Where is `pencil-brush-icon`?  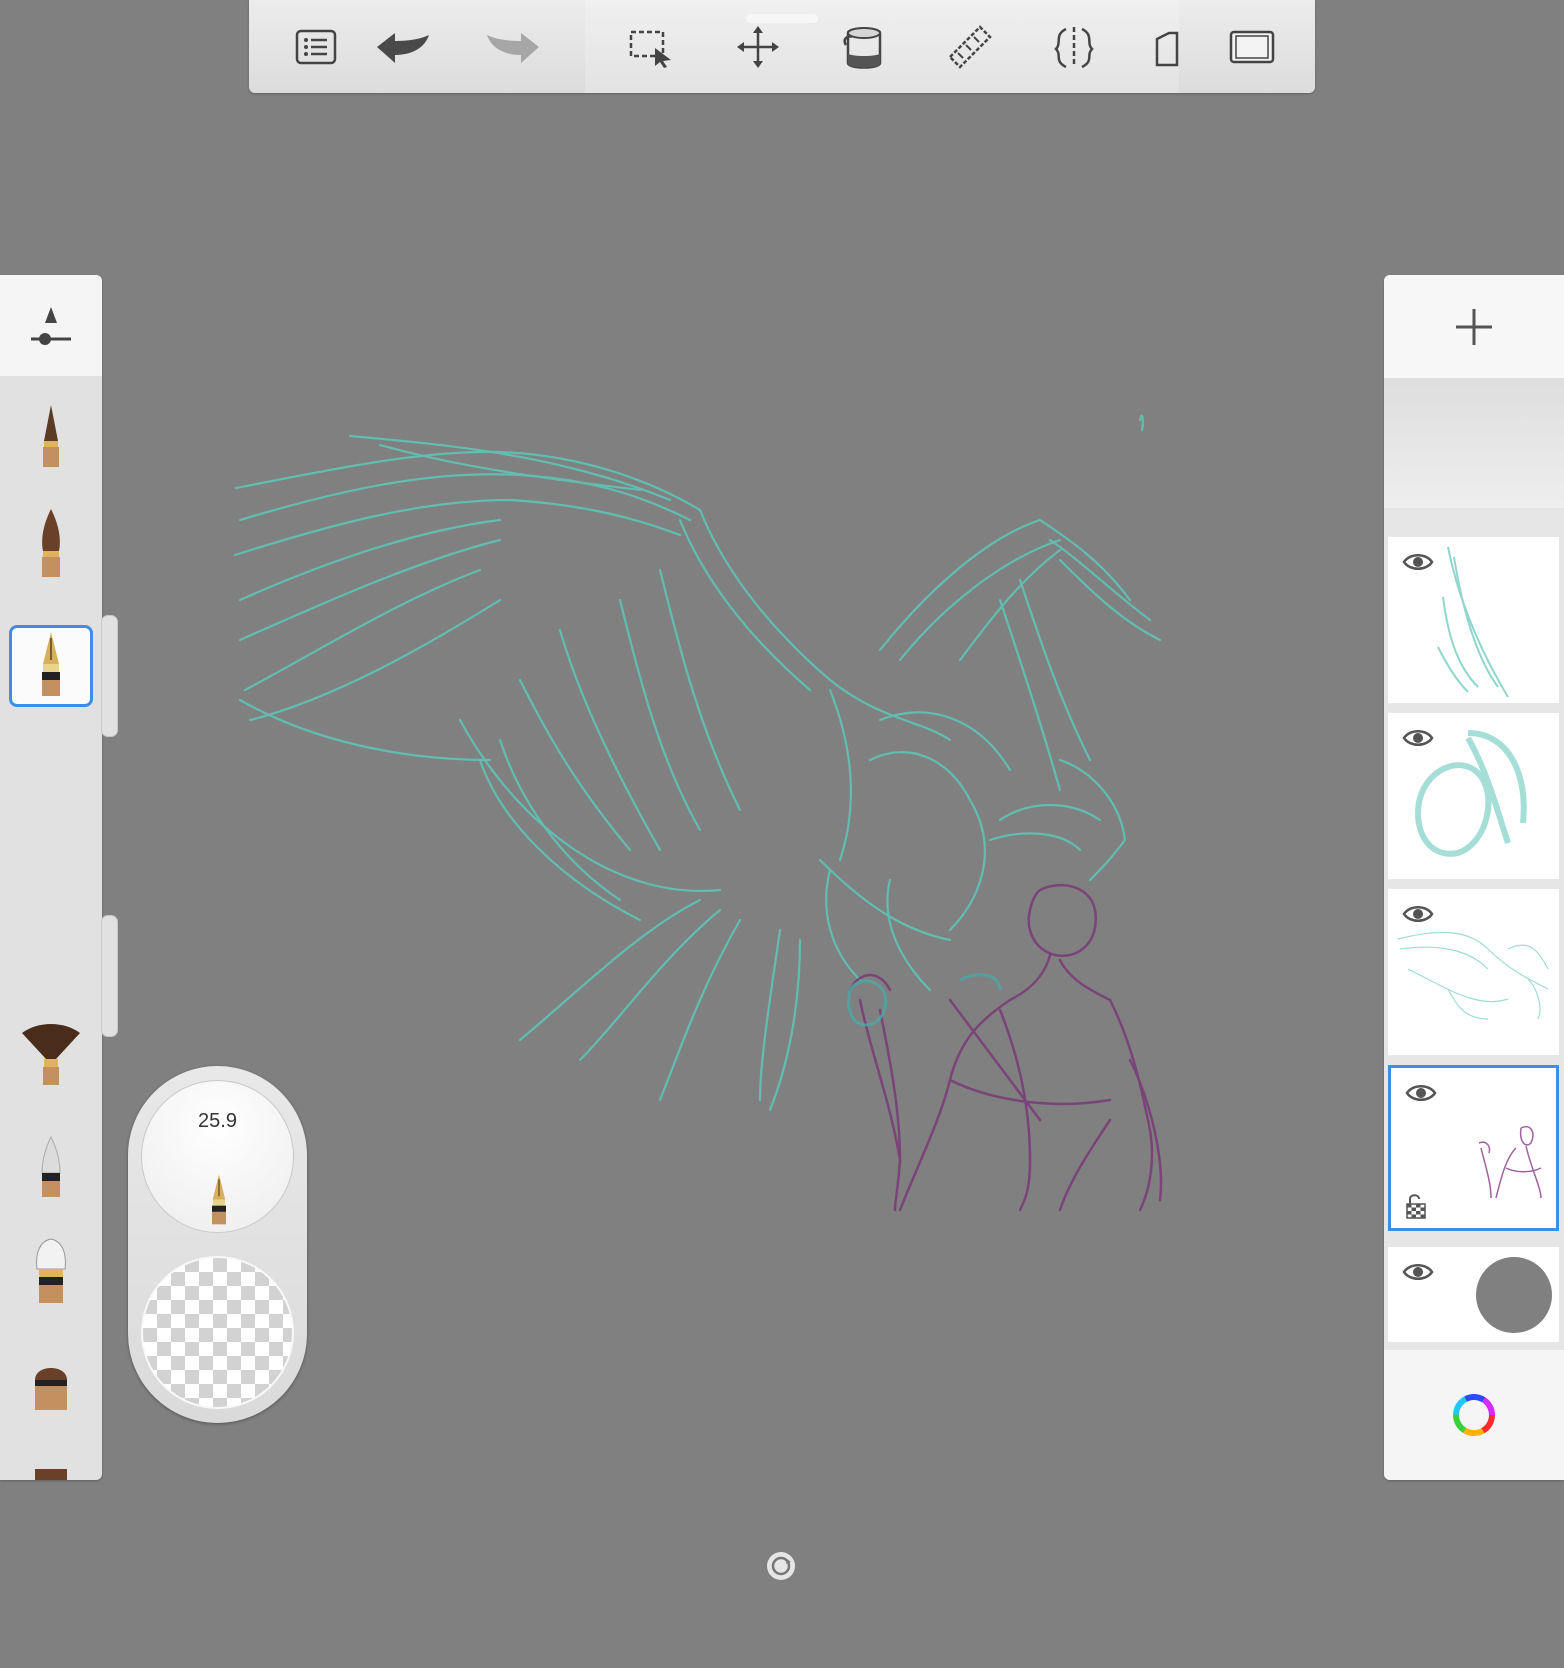
pencil-brush-icon is located at coordinates (51, 436).